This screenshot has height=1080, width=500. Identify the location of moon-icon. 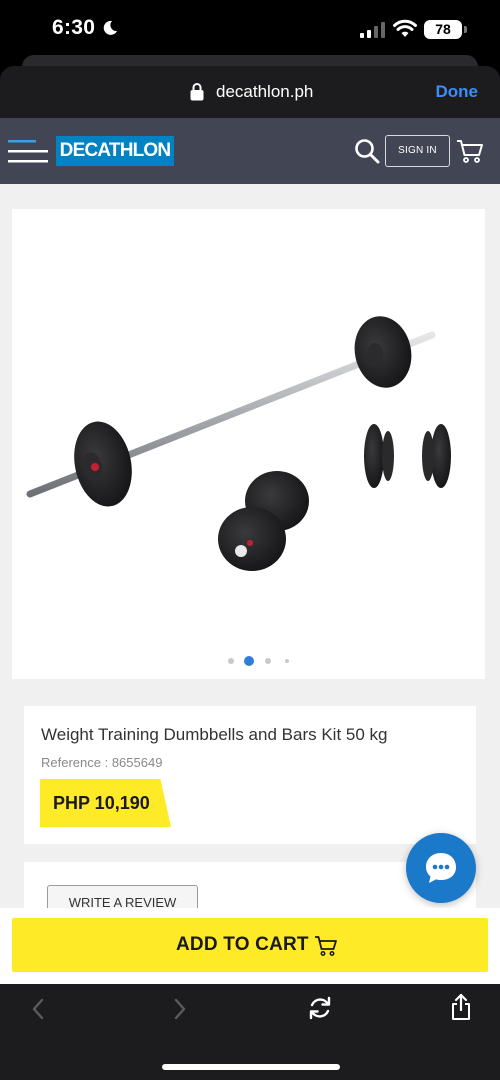
(110, 27).